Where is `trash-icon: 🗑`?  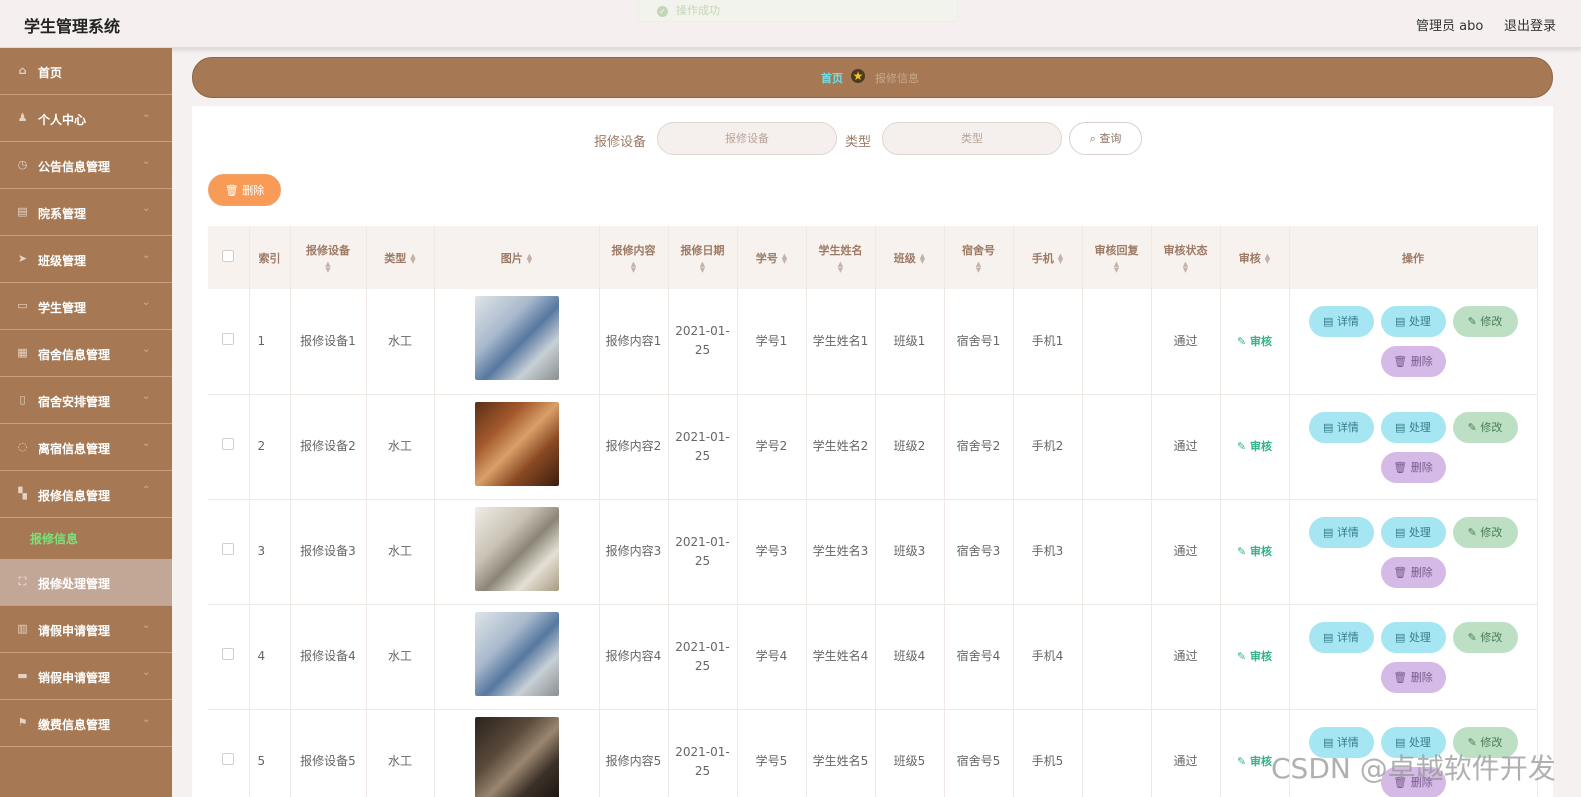 trash-icon: 🗑 is located at coordinates (1402, 677).